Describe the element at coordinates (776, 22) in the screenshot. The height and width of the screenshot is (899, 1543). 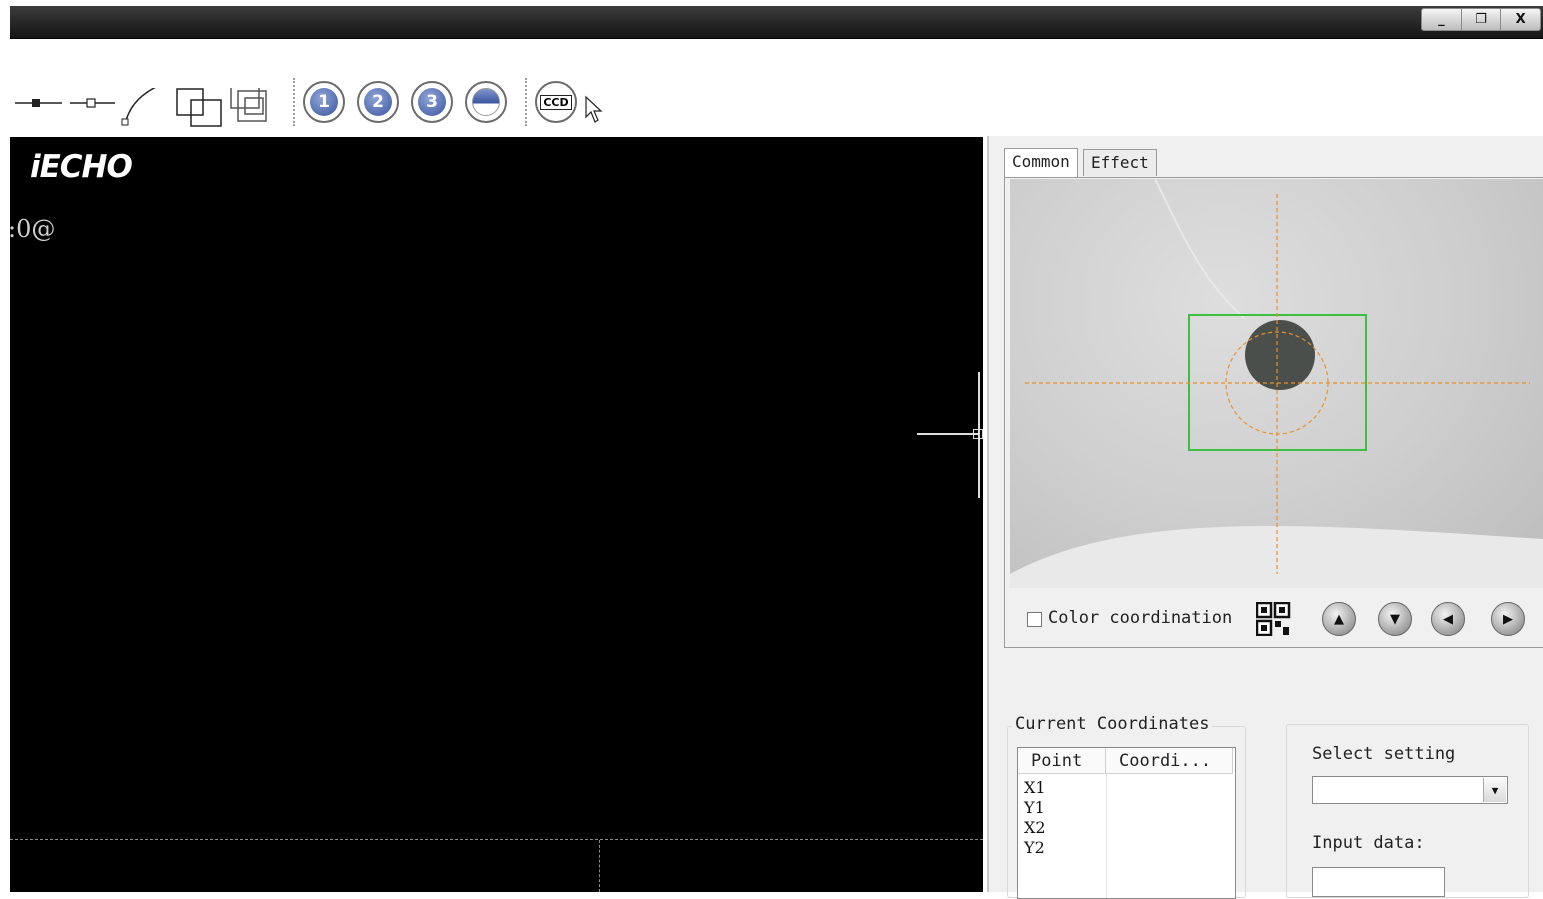
I see `title-bar: _ ❐ X` at that location.